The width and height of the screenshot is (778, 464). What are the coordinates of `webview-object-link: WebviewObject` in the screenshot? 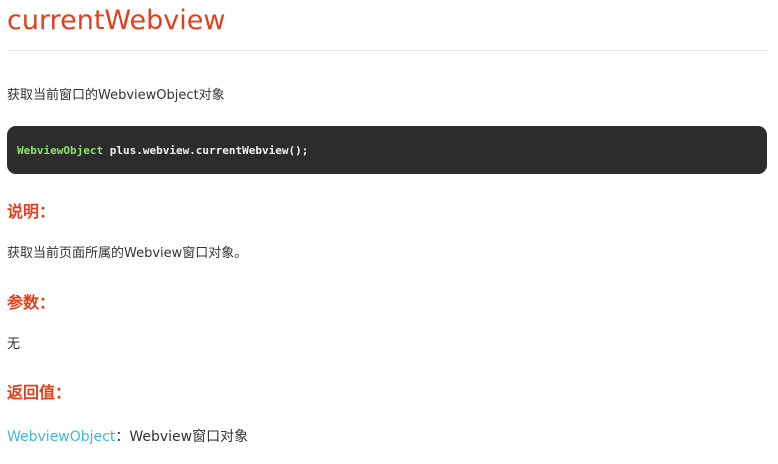 It's located at (61, 437).